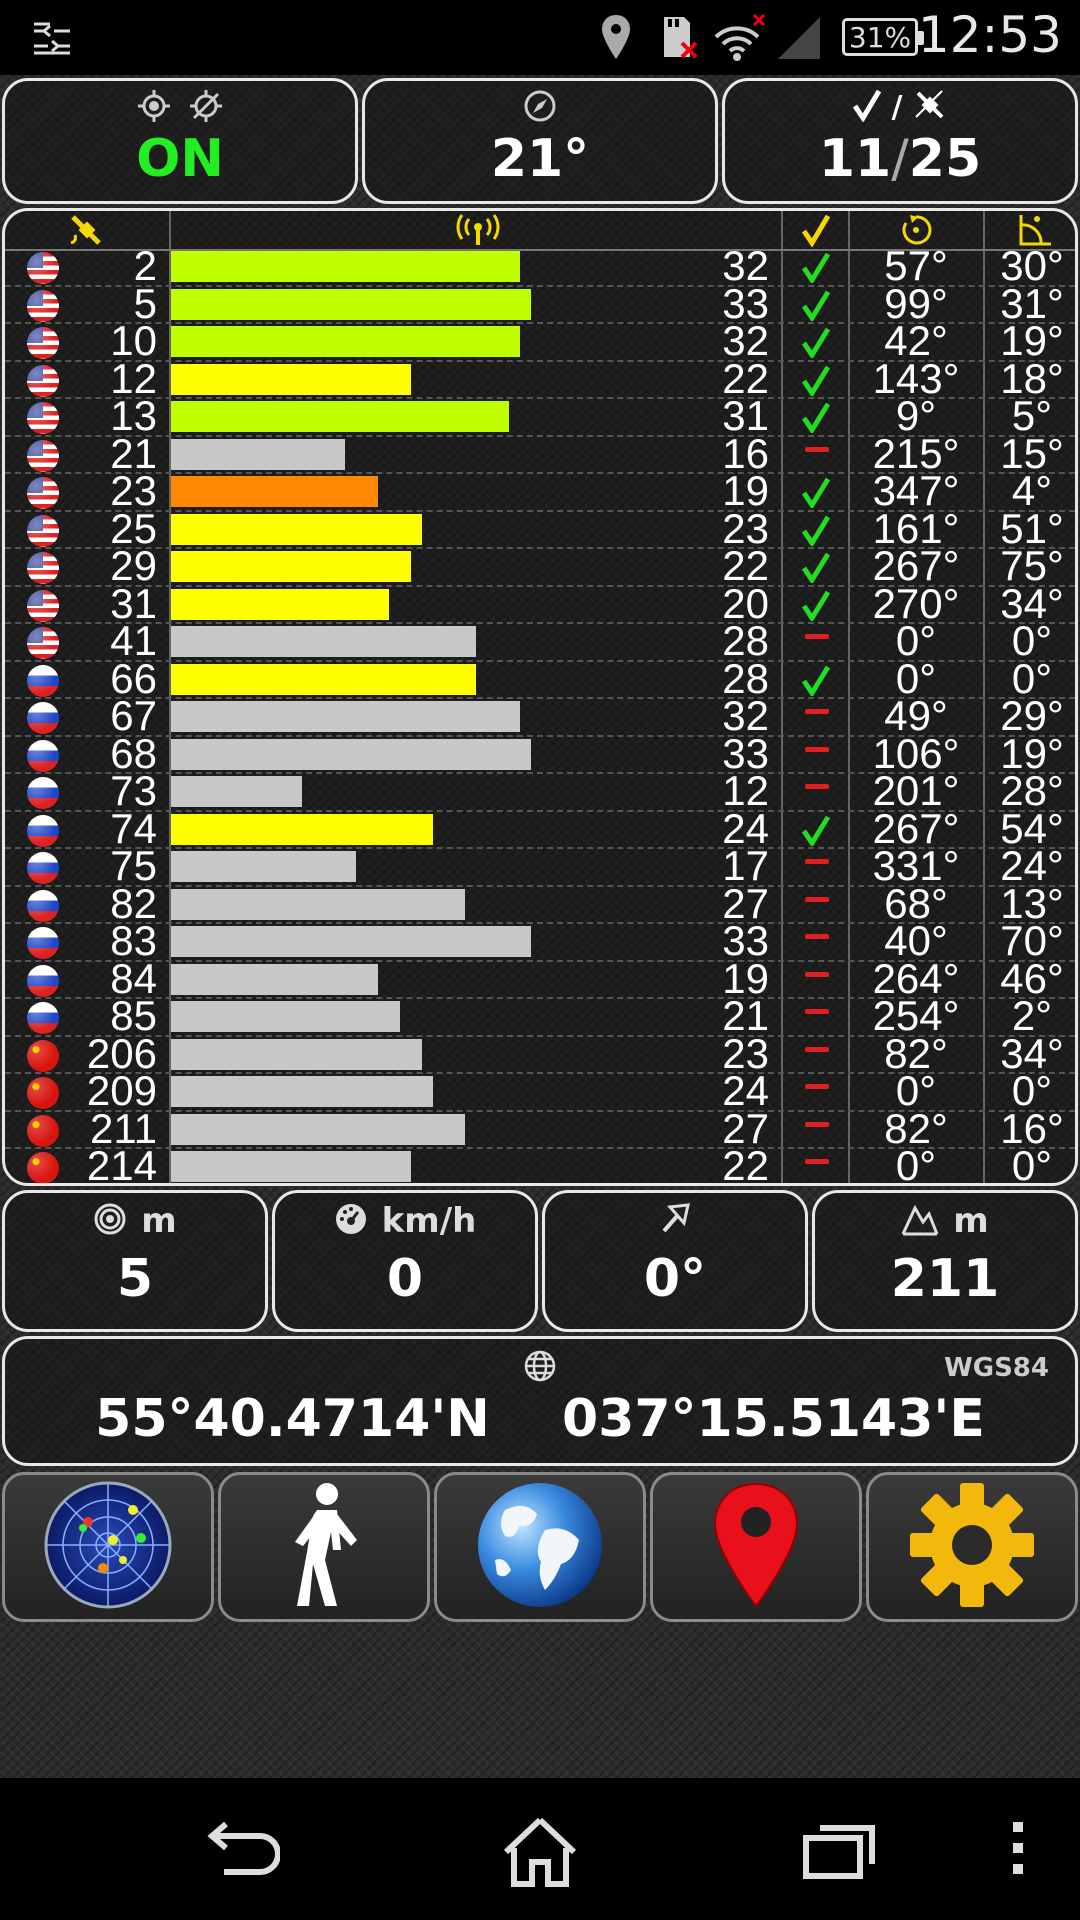 This screenshot has height=1920, width=1080. I want to click on radar-icon, so click(108, 1547).